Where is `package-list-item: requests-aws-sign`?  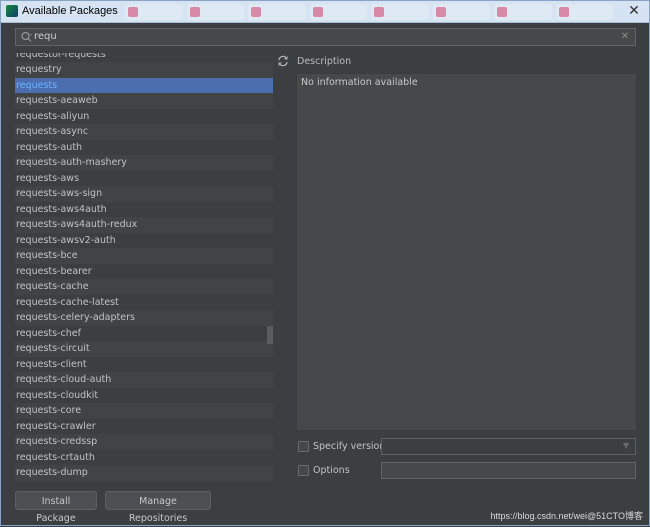
package-list-item: requests-aws-sign is located at coordinates (144, 194).